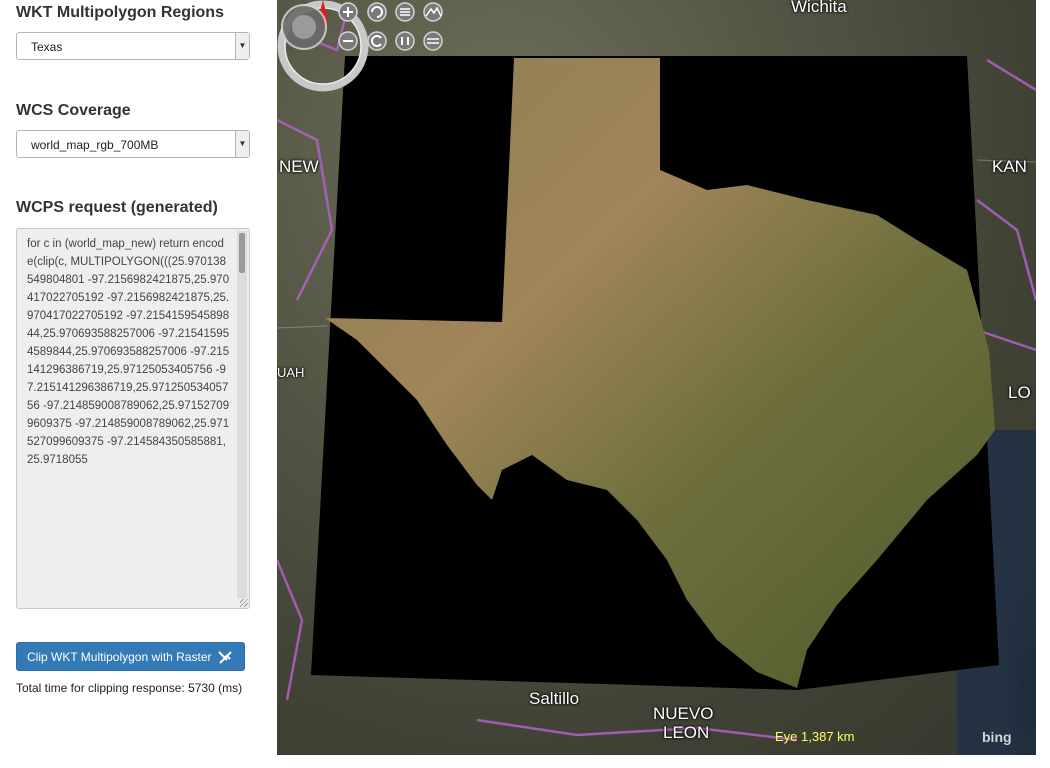  Describe the element at coordinates (362, 26) in the screenshot. I see `navigation-controls` at that location.